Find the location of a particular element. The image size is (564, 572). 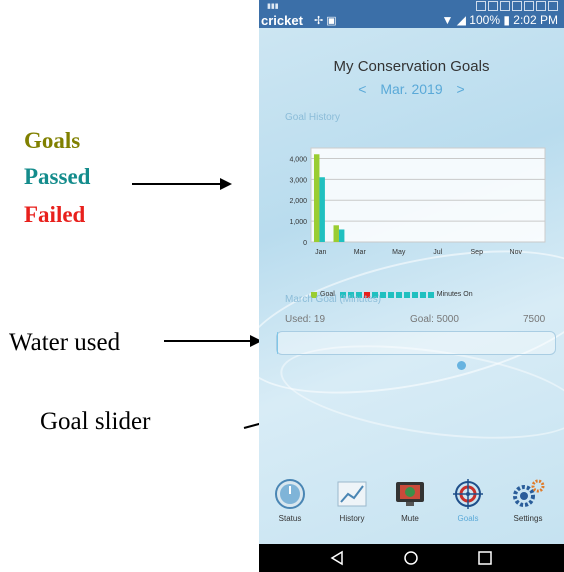

home-icon is located at coordinates (411, 558).